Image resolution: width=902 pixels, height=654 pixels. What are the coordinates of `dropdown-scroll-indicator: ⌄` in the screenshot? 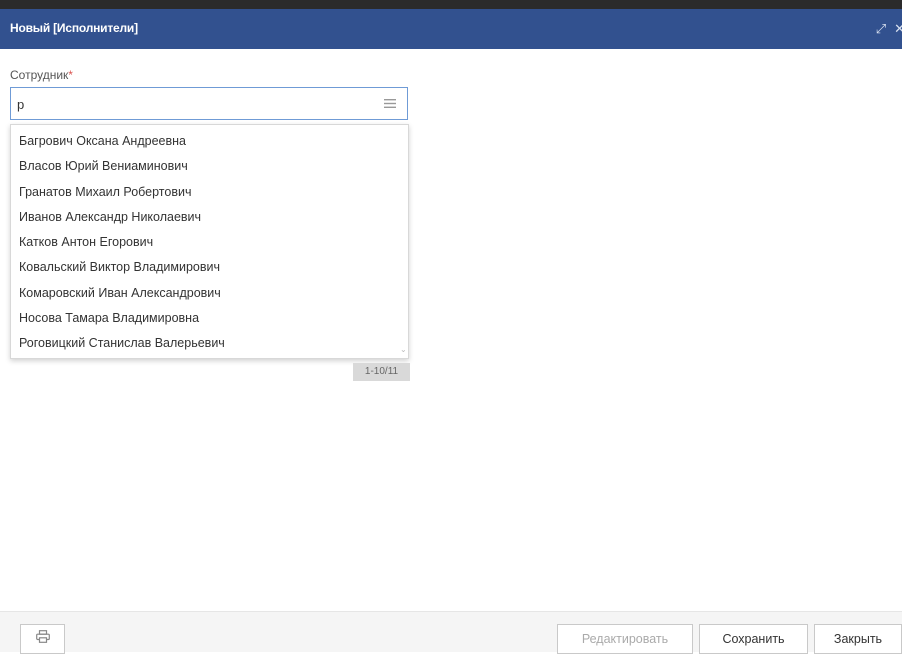 It's located at (403, 350).